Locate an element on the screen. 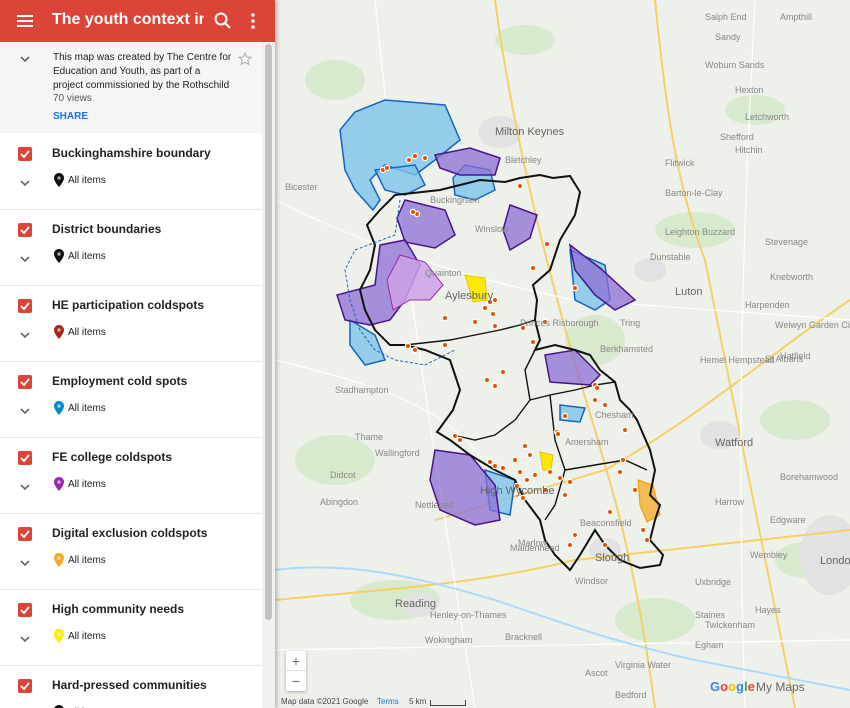 Image resolution: width=850 pixels, height=708 pixels. layer-name: Digital exclusion coldspots is located at coordinates (129, 533).